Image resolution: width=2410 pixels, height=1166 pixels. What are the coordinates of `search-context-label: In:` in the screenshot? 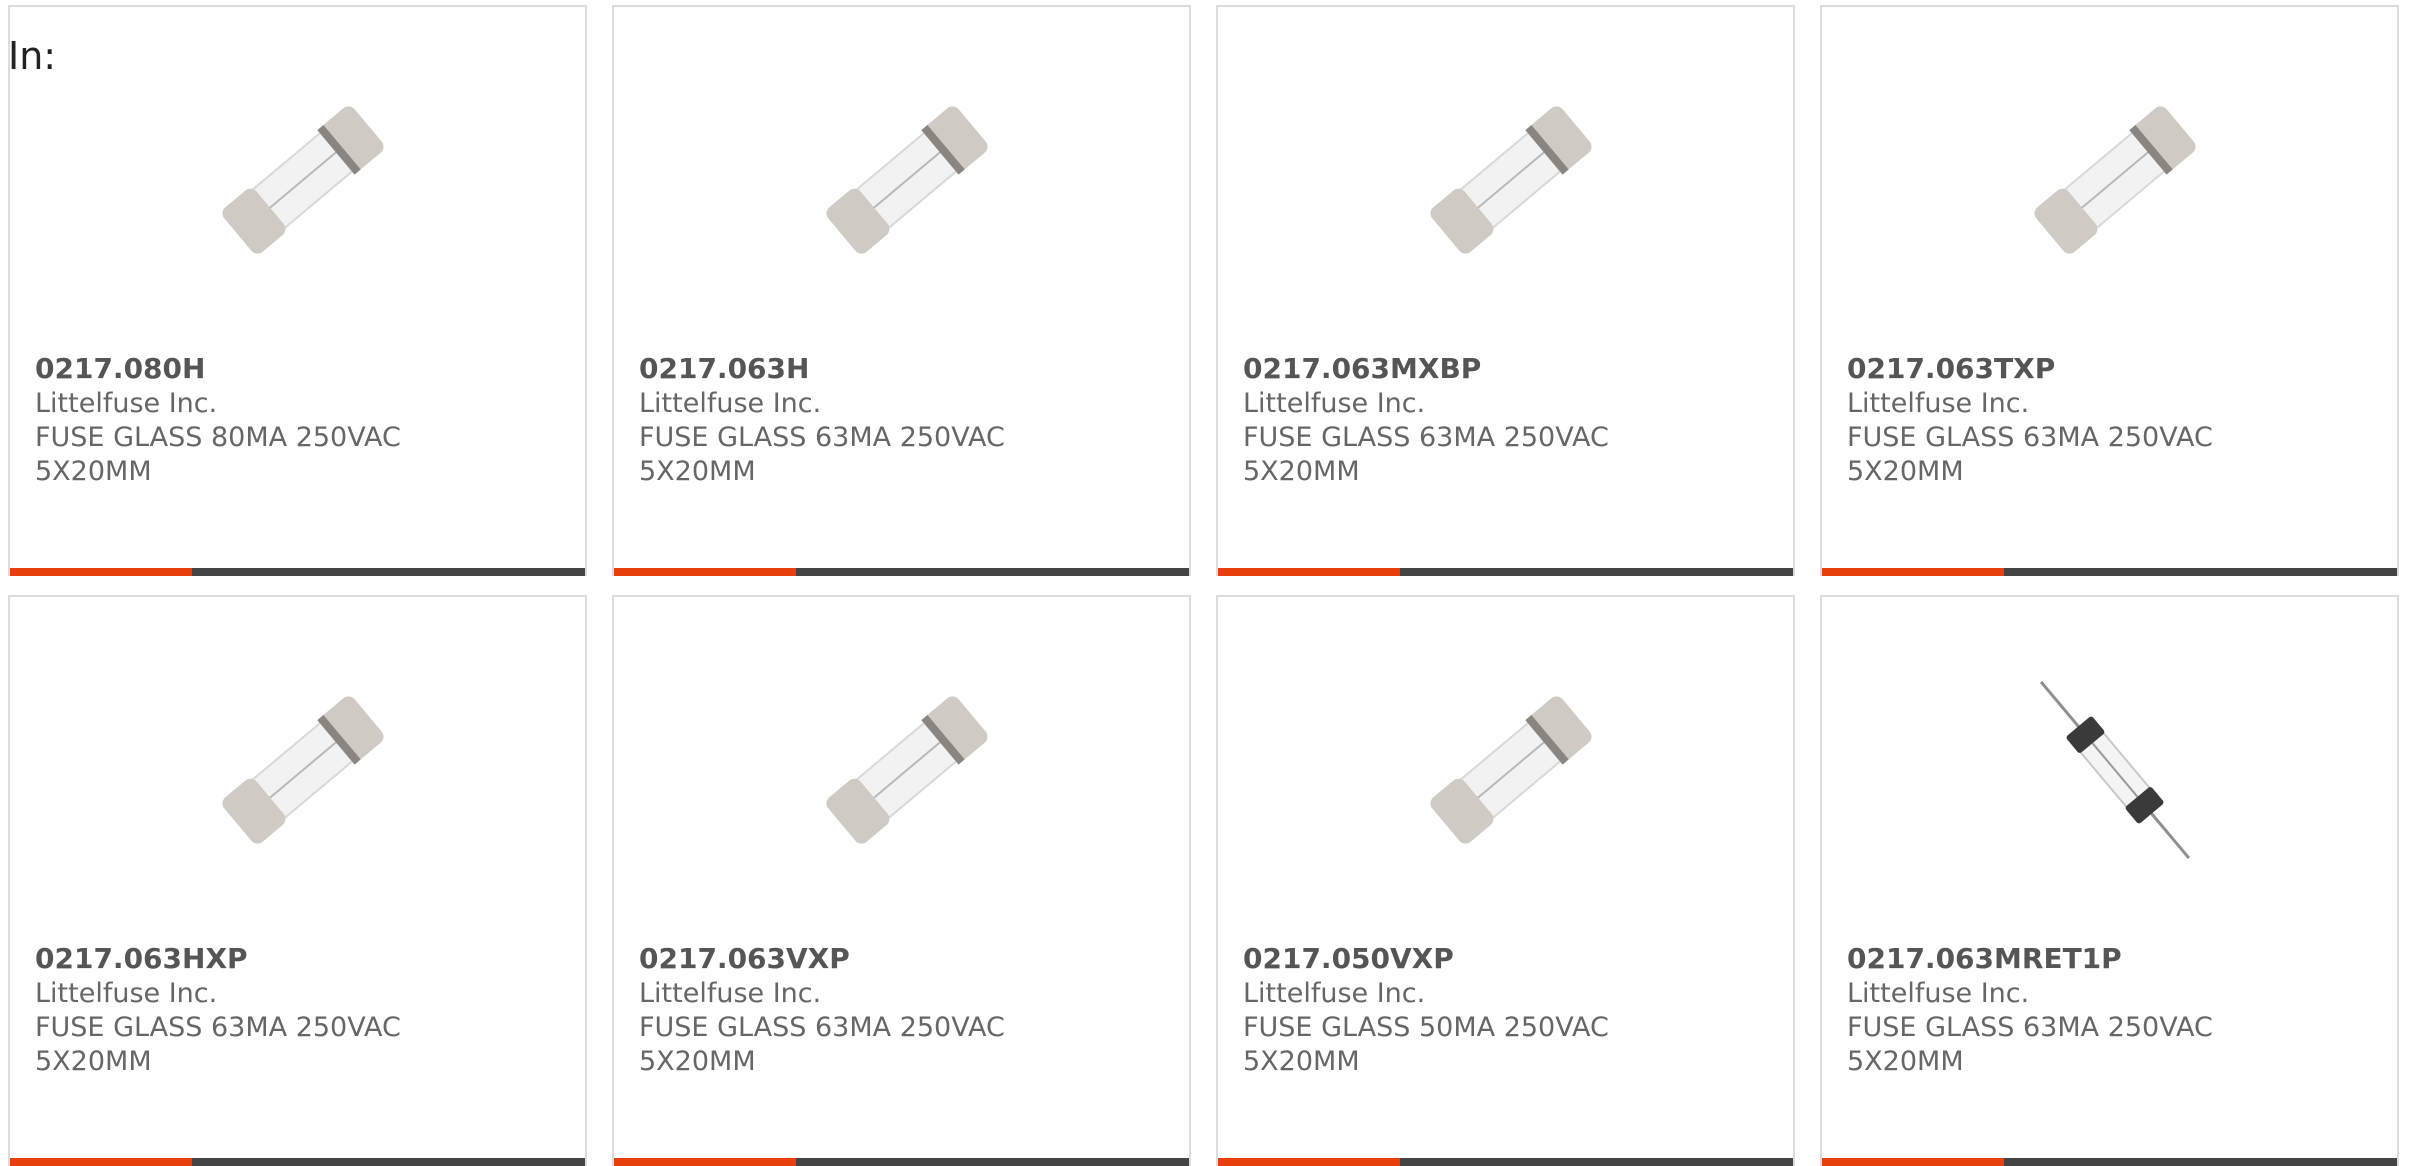 It's located at (32, 56).